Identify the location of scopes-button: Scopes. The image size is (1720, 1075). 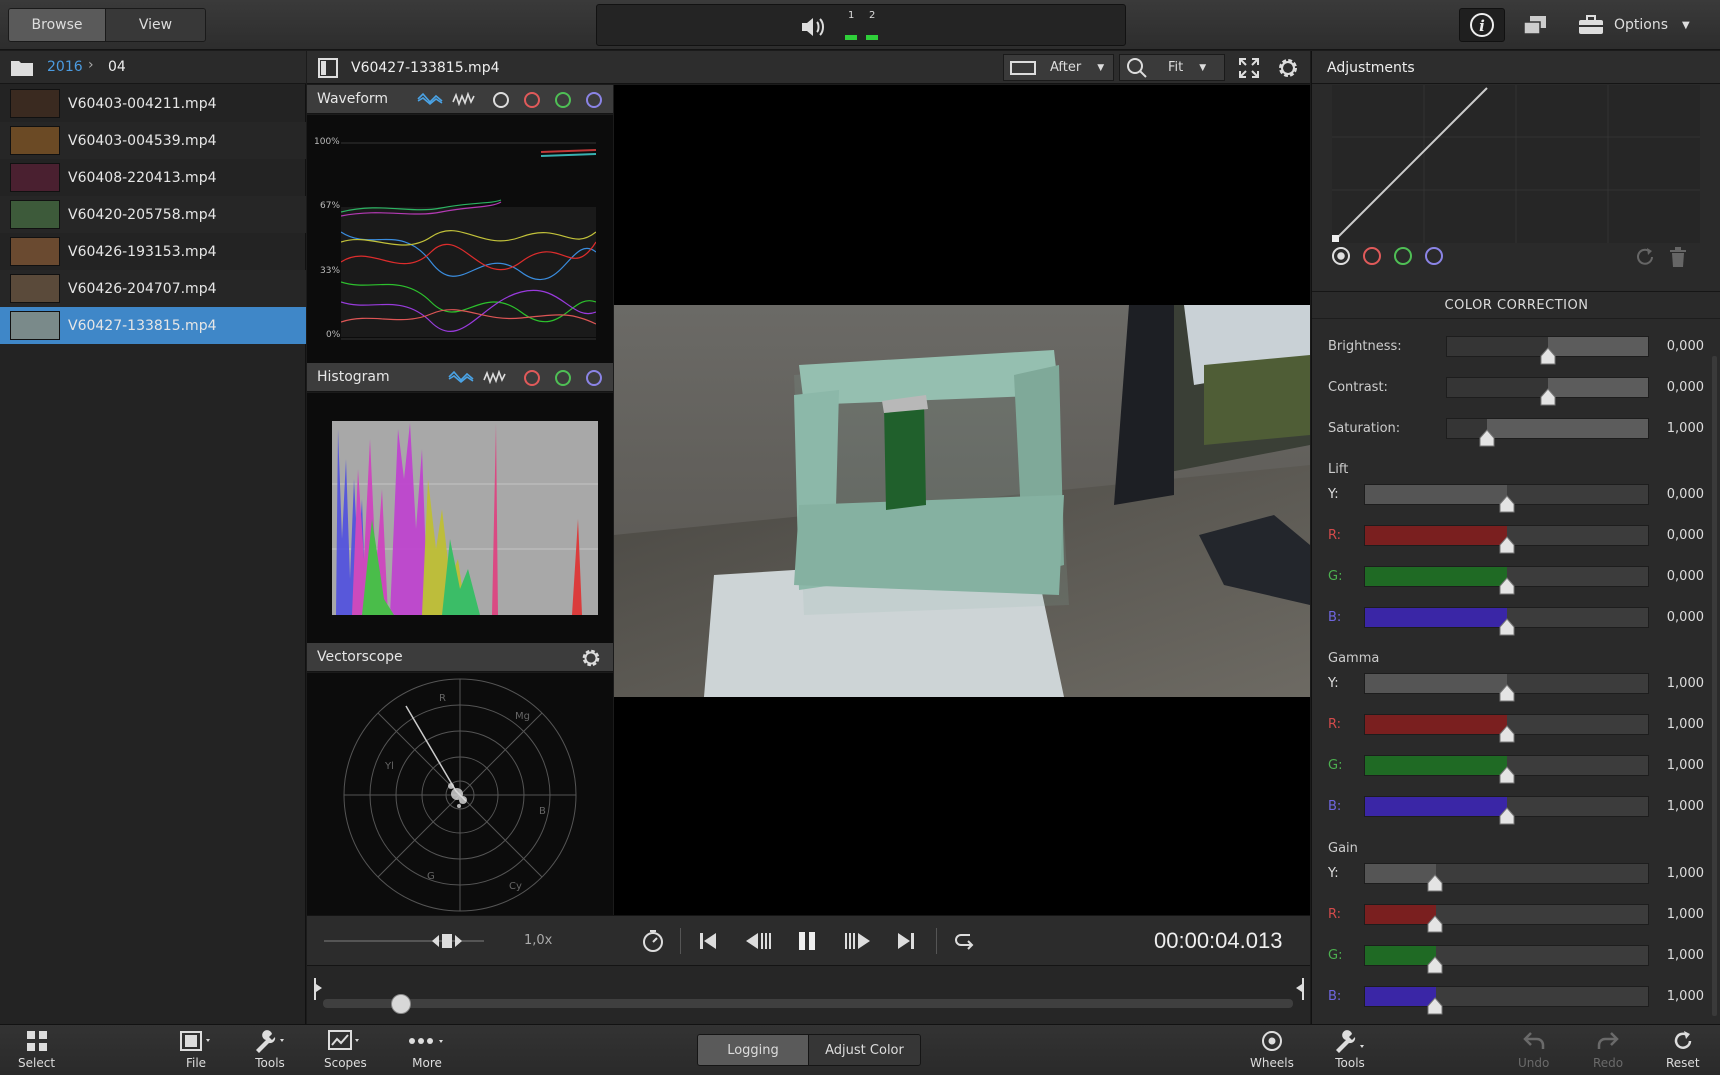
(345, 1049).